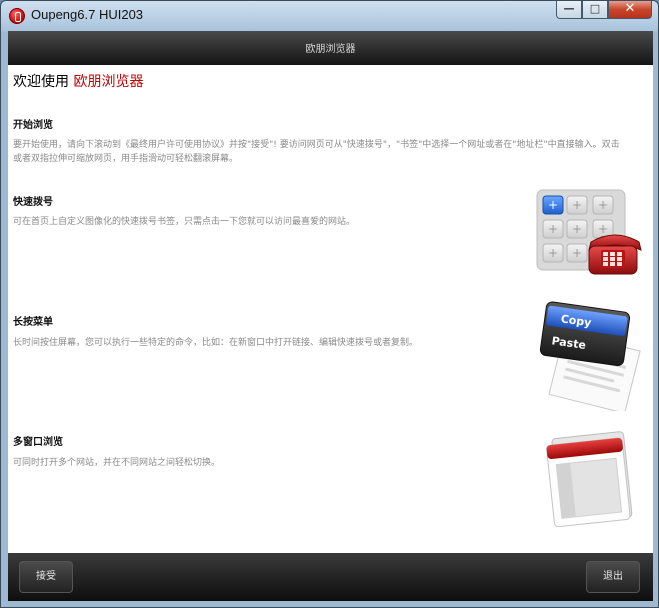 The image size is (659, 608). Describe the element at coordinates (46, 577) in the screenshot. I see `accept-button: 接受` at that location.